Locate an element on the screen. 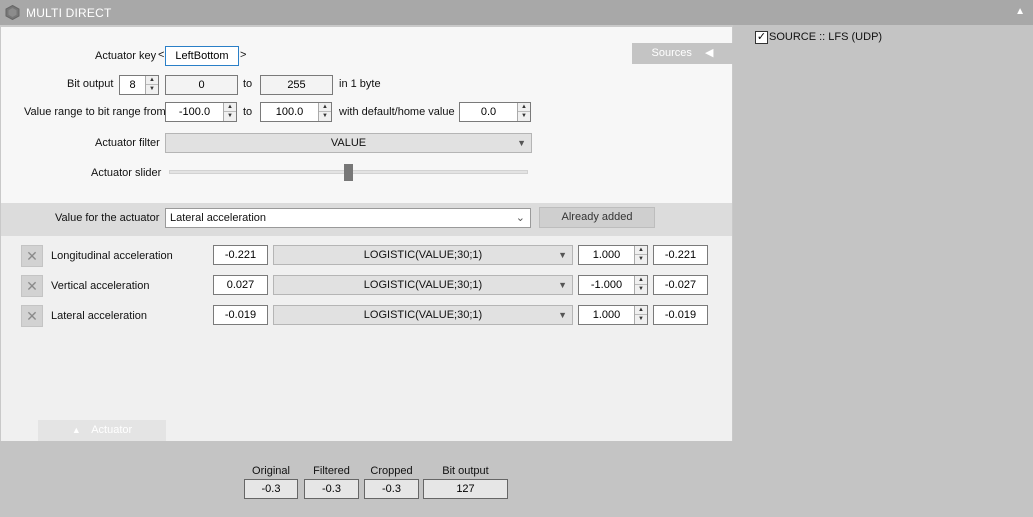  actuator-slider-label: Actuator slider is located at coordinates (126, 173).